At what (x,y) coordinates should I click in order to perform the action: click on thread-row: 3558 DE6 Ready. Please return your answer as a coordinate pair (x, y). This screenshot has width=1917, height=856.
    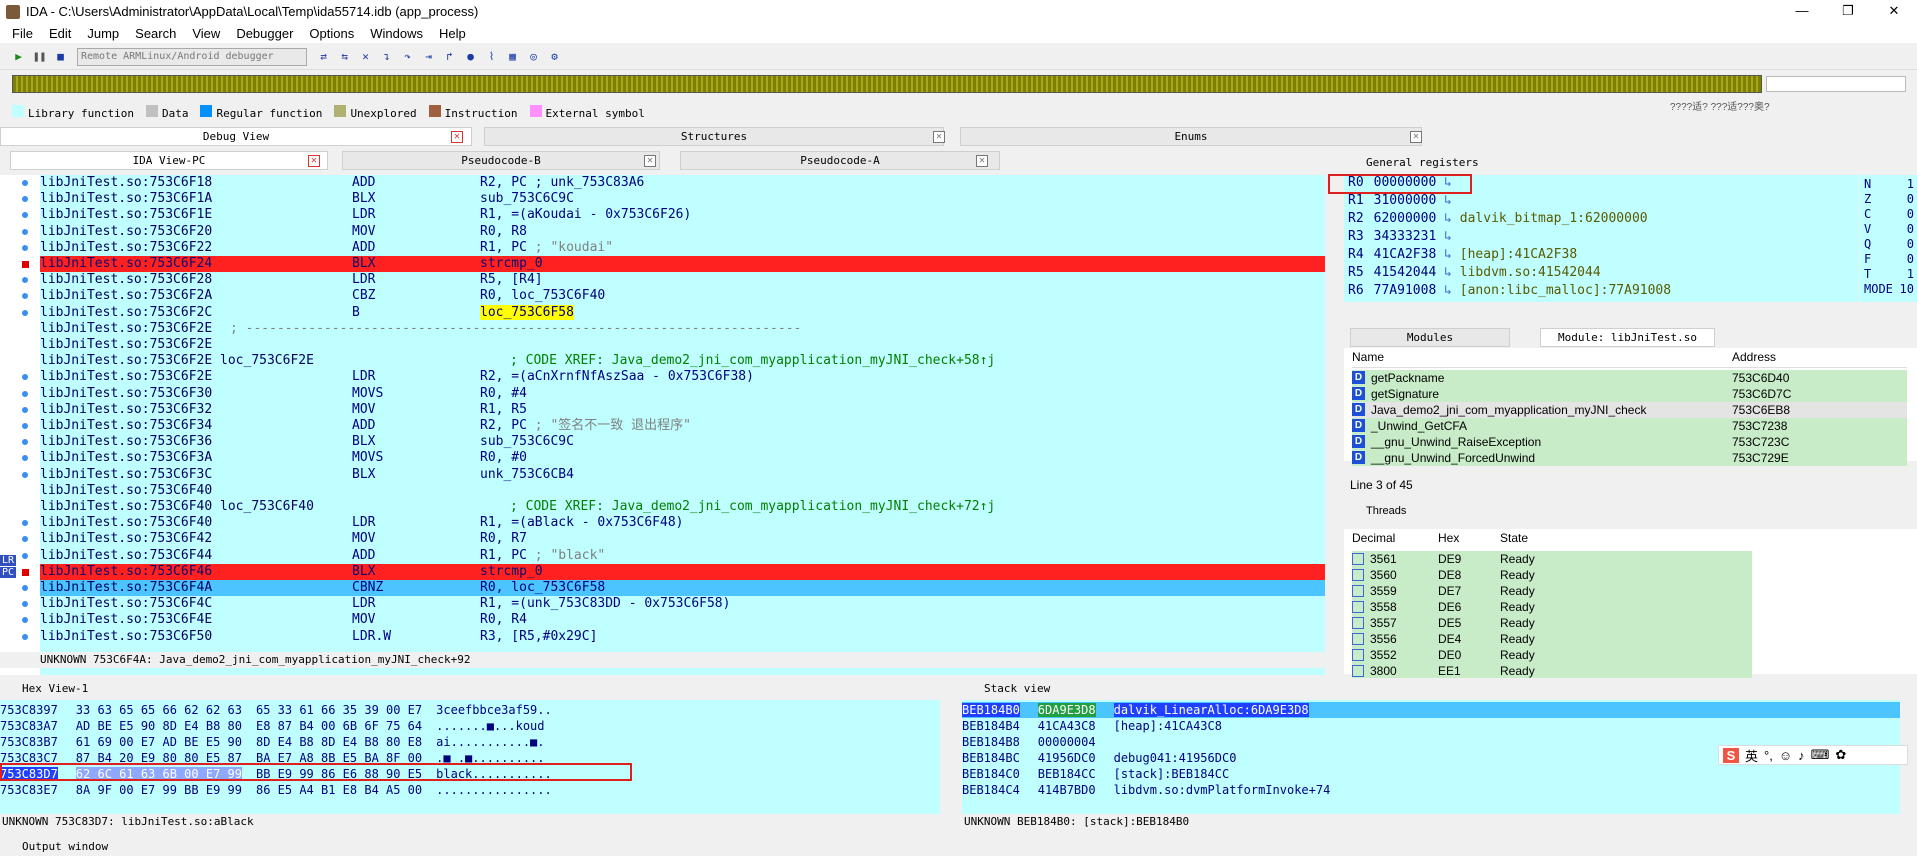
    Looking at the image, I should click on (1552, 607).